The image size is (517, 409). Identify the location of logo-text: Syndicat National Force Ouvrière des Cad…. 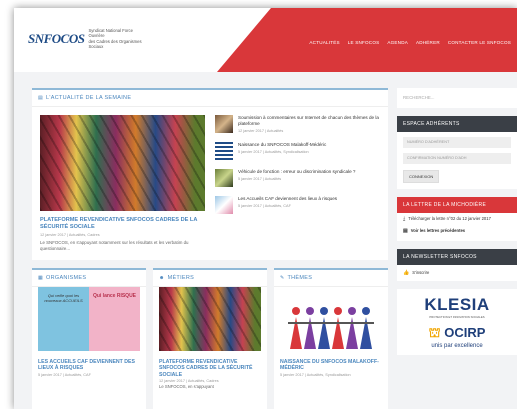
(118, 39).